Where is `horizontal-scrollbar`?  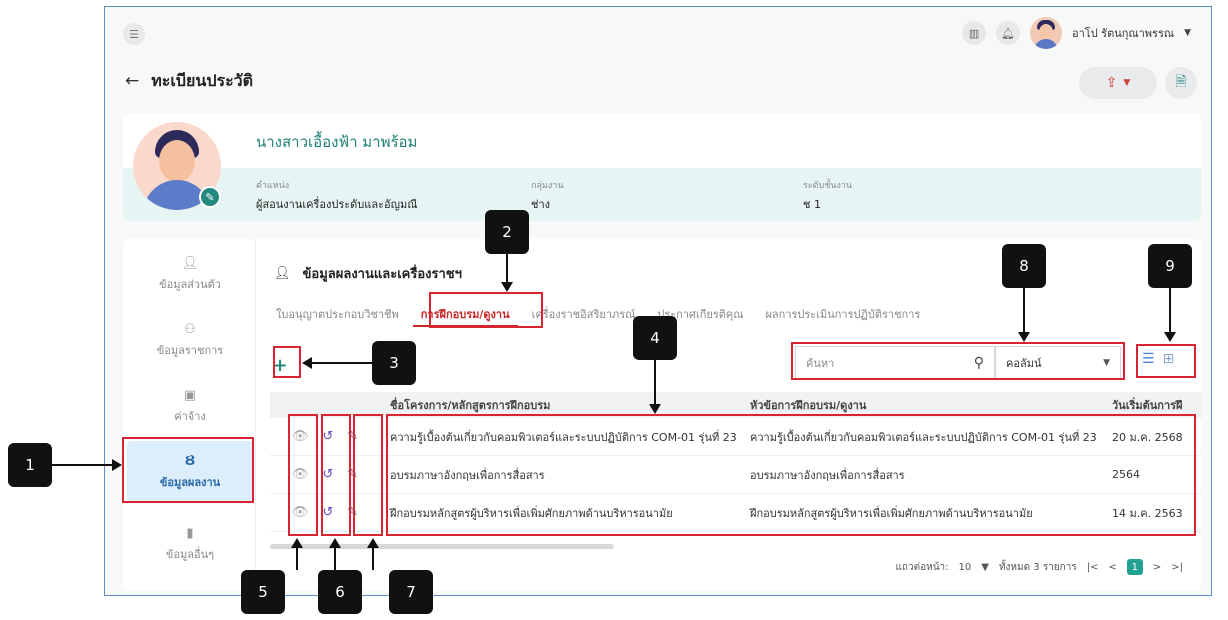
horizontal-scrollbar is located at coordinates (442, 546).